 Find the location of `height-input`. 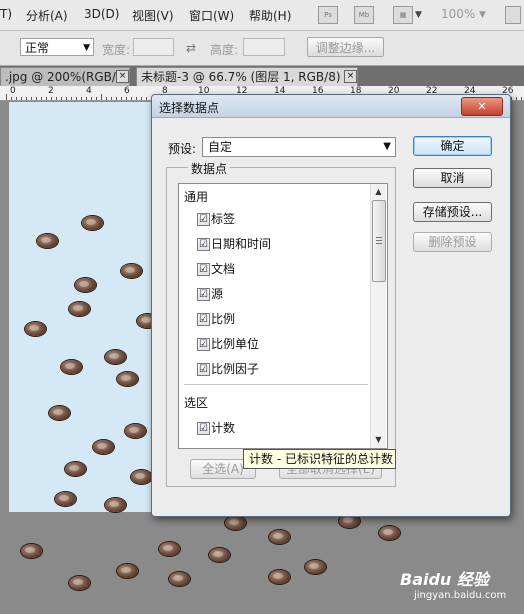

height-input is located at coordinates (264, 47).